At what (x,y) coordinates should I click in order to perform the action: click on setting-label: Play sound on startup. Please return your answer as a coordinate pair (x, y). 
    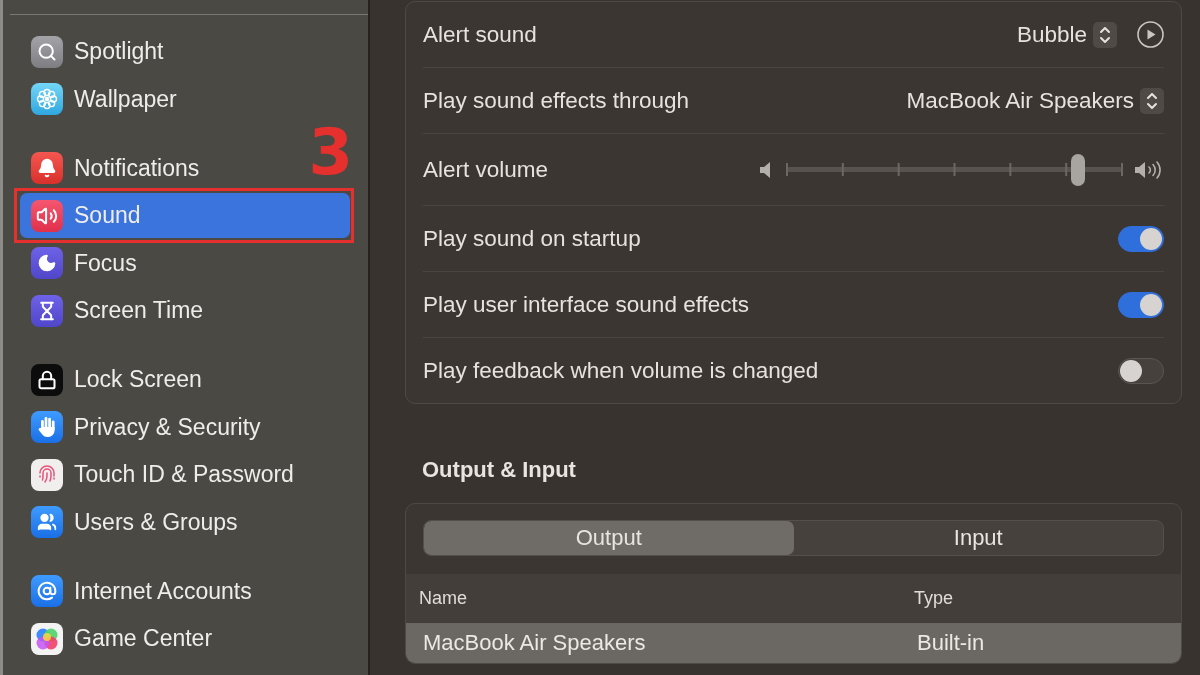
    Looking at the image, I should click on (532, 238).